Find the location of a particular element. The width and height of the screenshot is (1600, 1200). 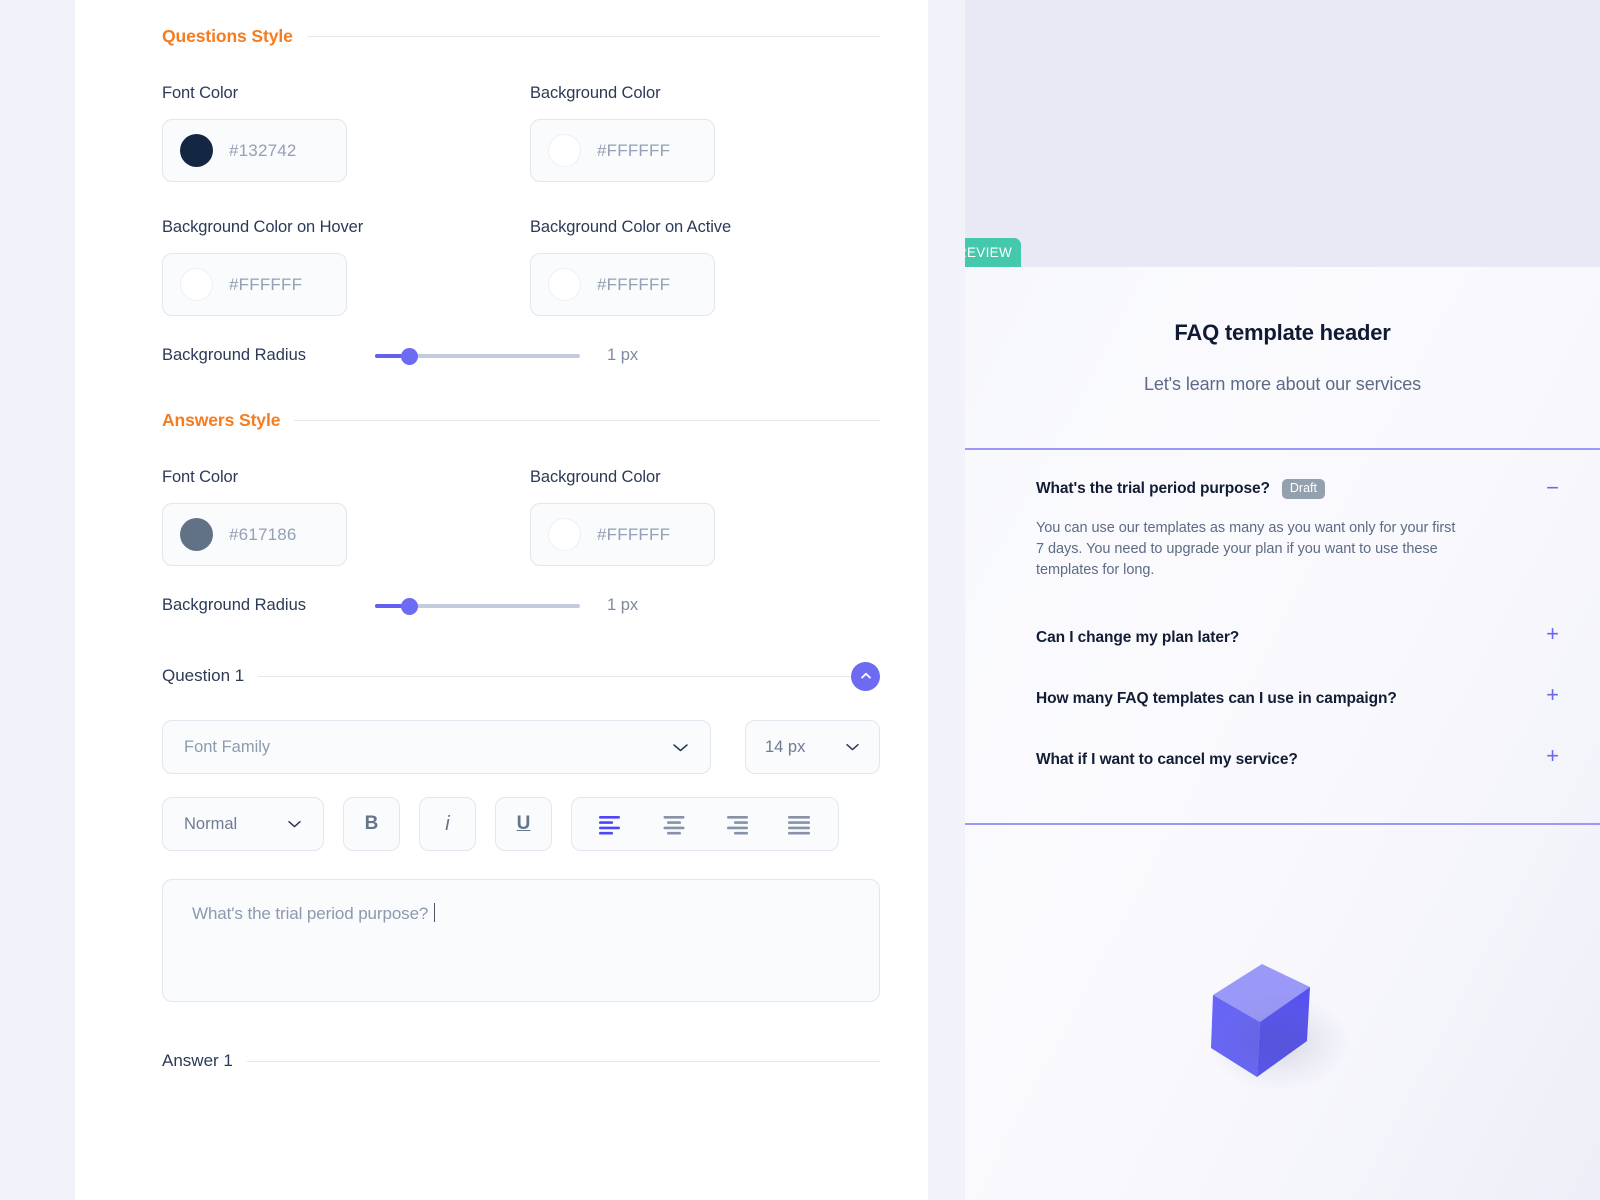

section-title: Questions Style is located at coordinates (227, 35).